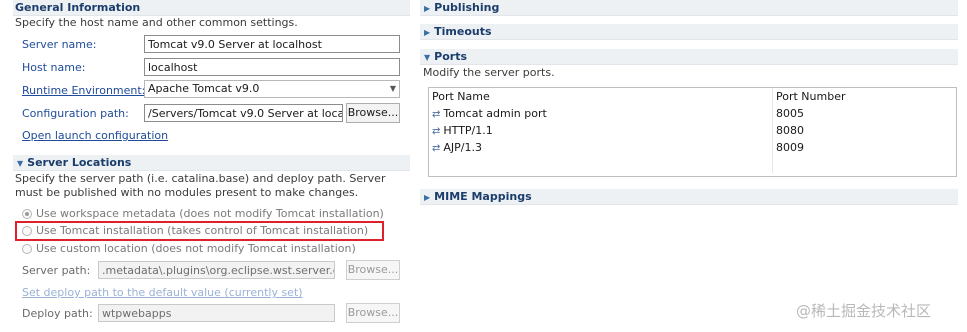 This screenshot has height=332, width=967. What do you see at coordinates (451, 56) in the screenshot?
I see `ports-title: Ports` at bounding box center [451, 56].